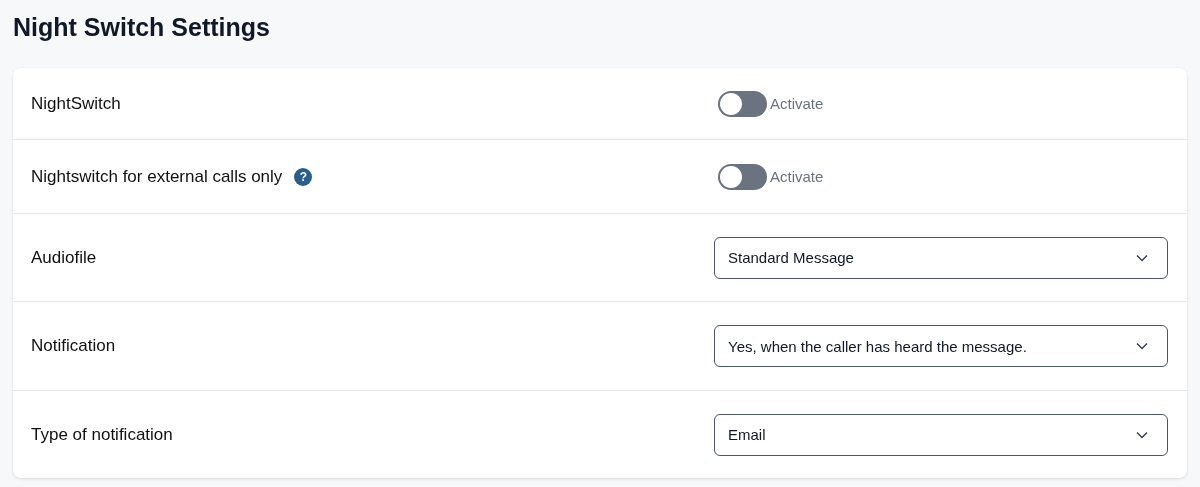  Describe the element at coordinates (73, 346) in the screenshot. I see `setting-label: Notification` at that location.